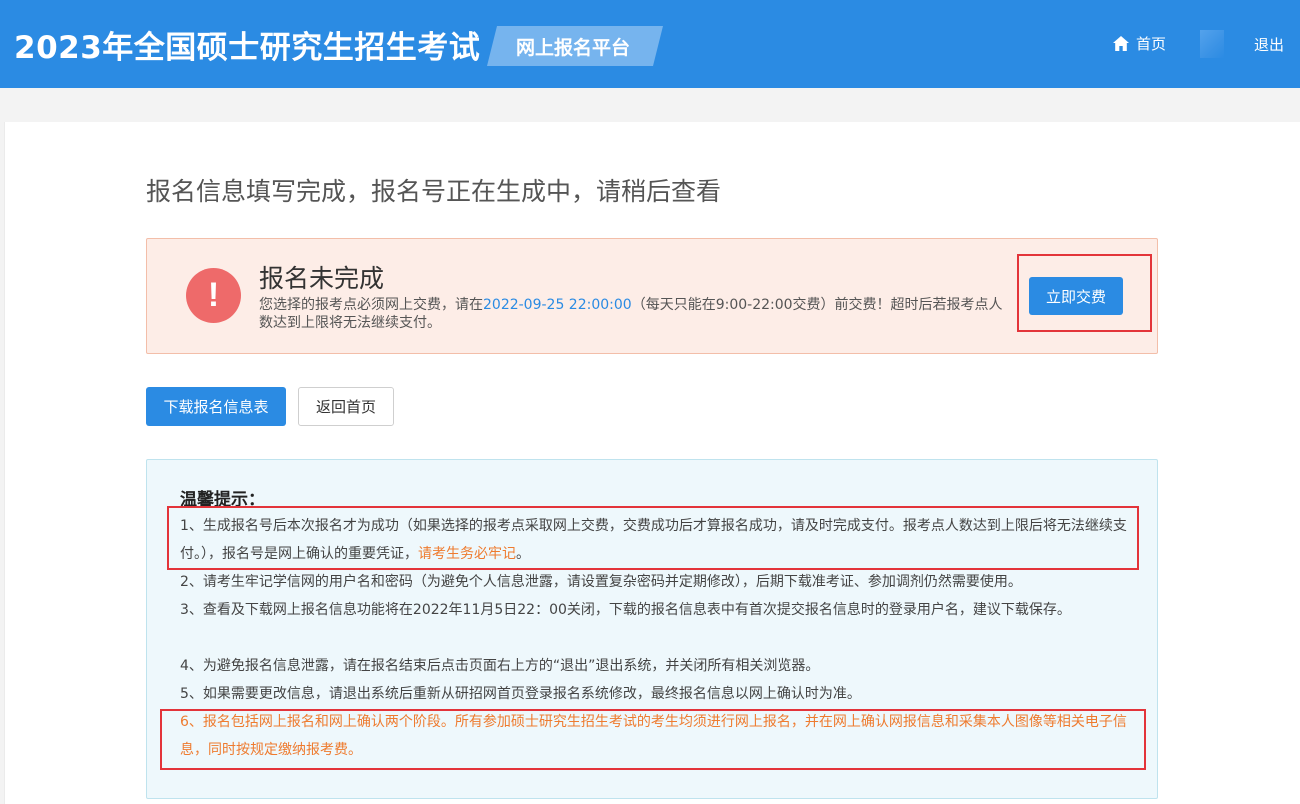 The image size is (1300, 804). I want to click on pay-now-button: 立即交费, so click(1076, 296).